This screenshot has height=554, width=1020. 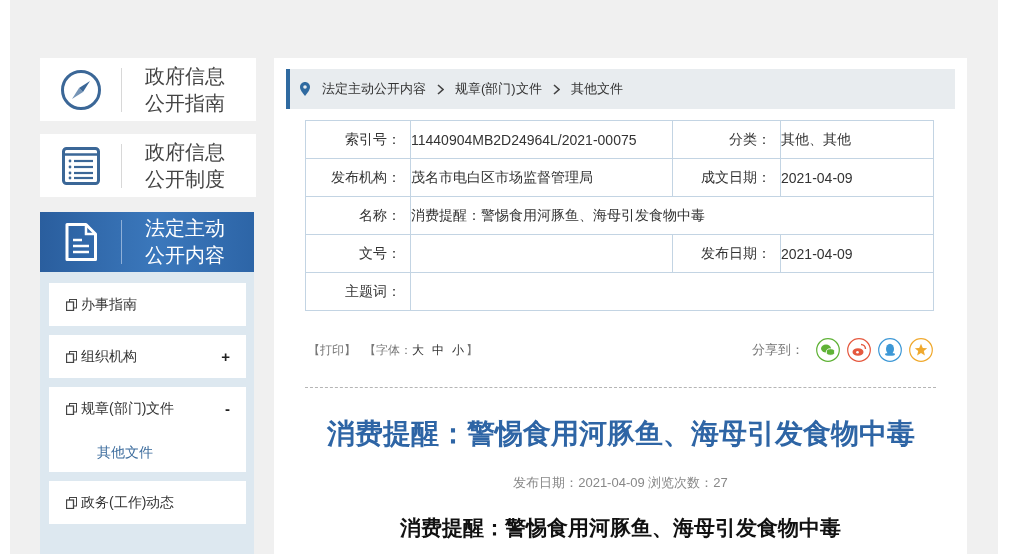 I want to click on menu-item: 组织机构, so click(x=93, y=356).